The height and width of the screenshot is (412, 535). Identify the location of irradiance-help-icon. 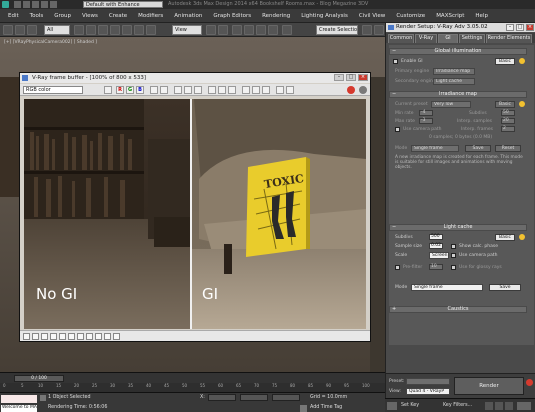
(522, 104).